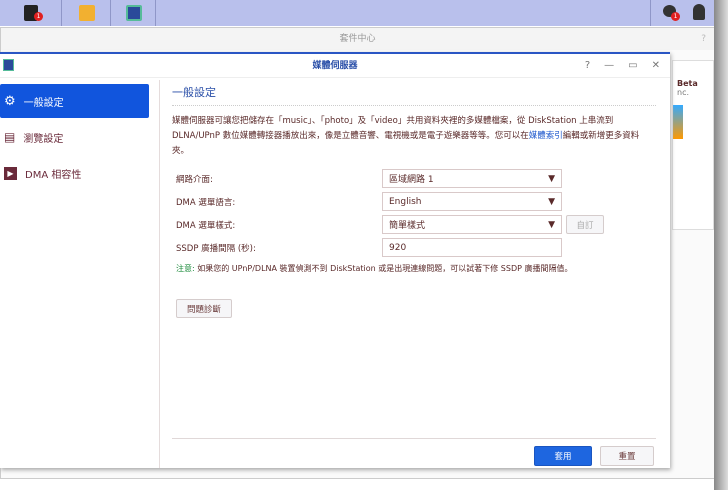 This screenshot has width=728, height=490. I want to click on sidebar-item-label: DMA 相容性, so click(53, 175).